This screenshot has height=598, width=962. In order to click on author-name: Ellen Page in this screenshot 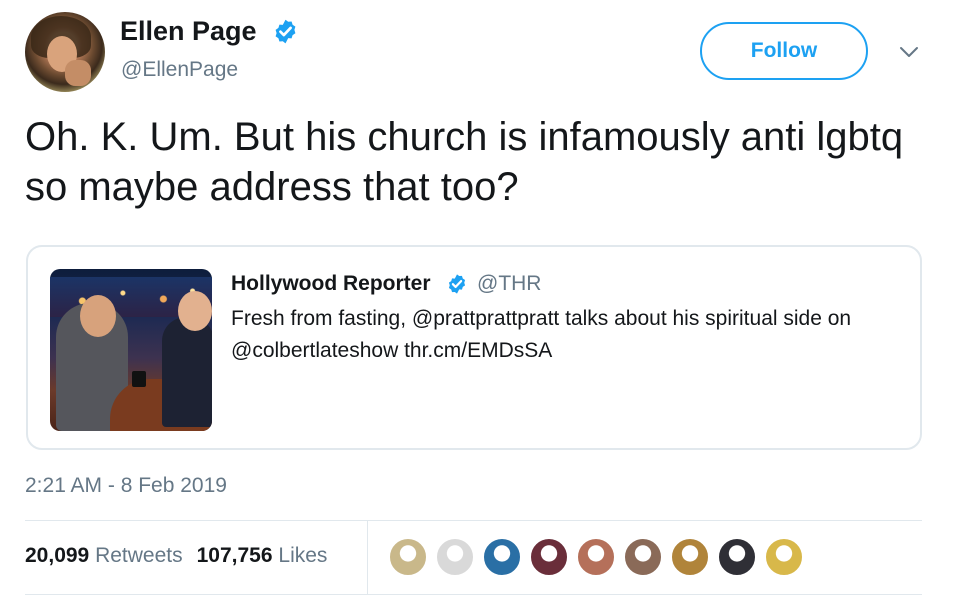, I will do `click(188, 31)`.